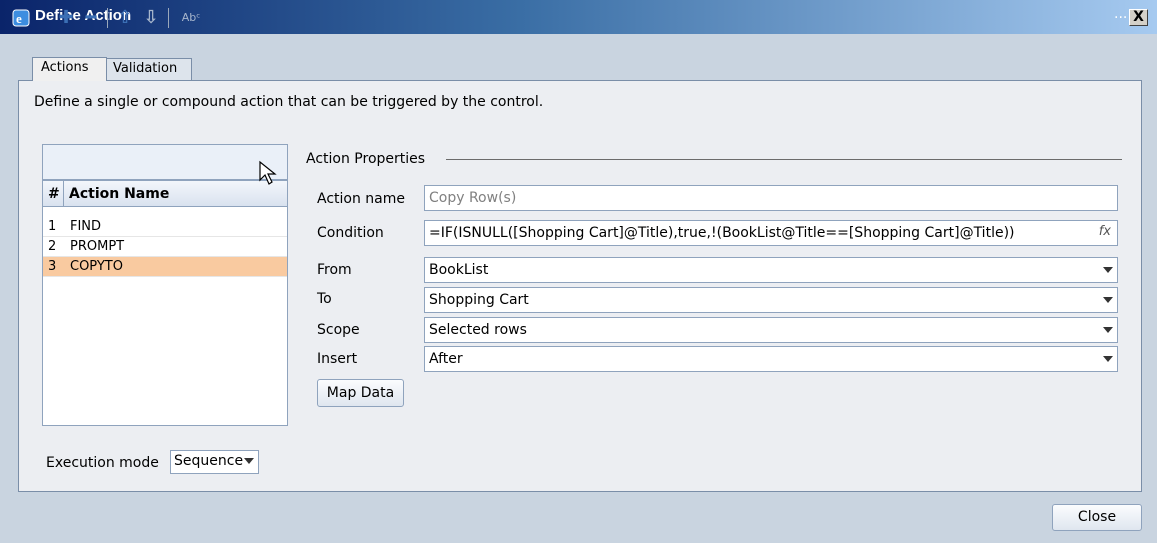  I want to click on section-divider, so click(784, 159).